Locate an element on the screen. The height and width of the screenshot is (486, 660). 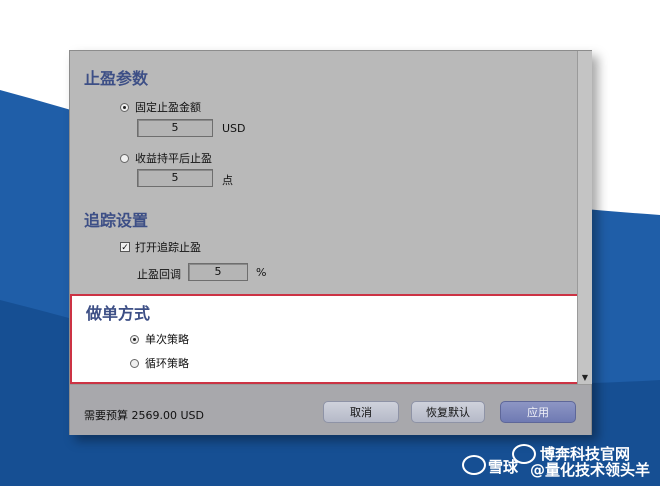
budget-summary: 需要预算 2569.00 USD is located at coordinates (144, 415).